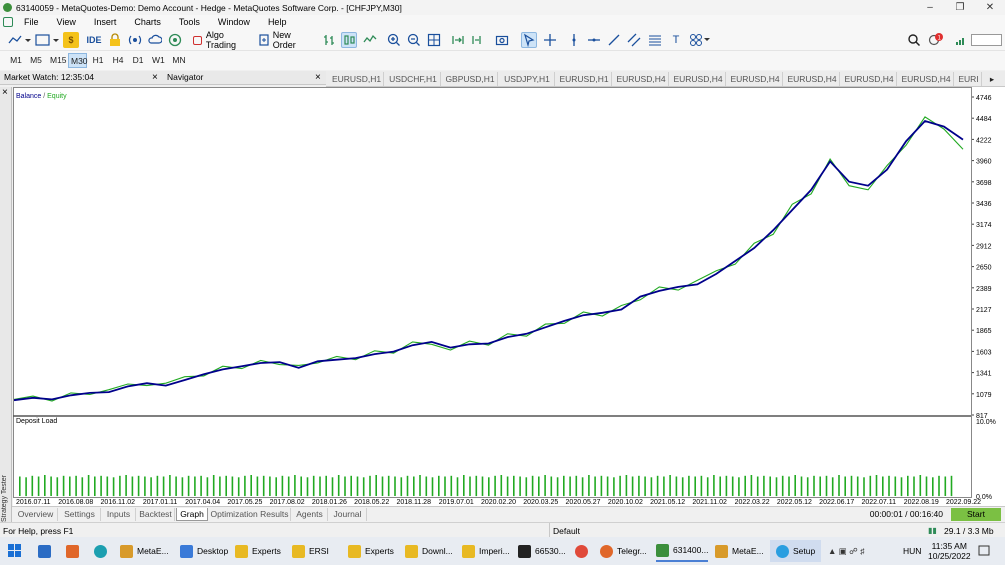 The width and height of the screenshot is (1005, 565). I want to click on menu-app-icon, so click(8, 22).